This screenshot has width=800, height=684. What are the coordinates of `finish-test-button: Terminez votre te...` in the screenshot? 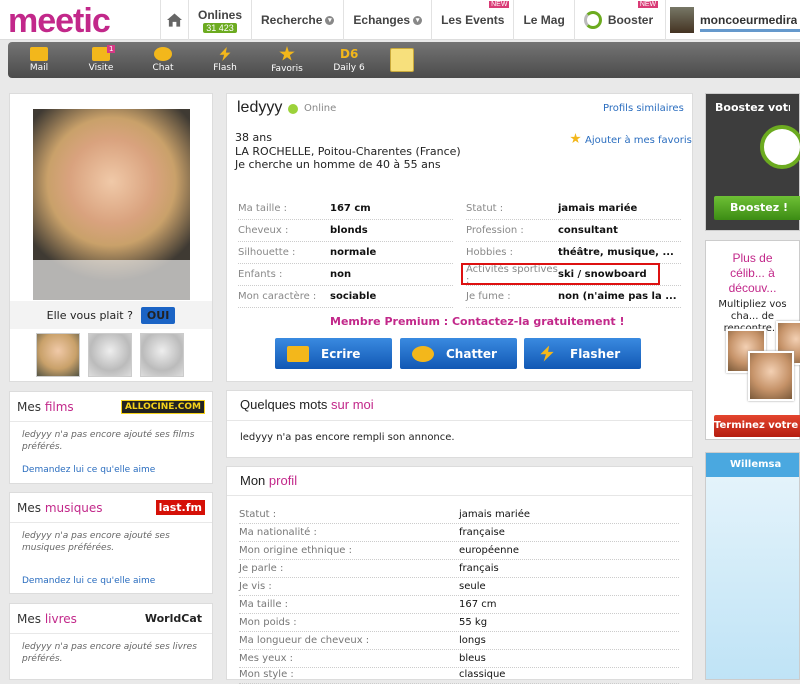 It's located at (757, 426).